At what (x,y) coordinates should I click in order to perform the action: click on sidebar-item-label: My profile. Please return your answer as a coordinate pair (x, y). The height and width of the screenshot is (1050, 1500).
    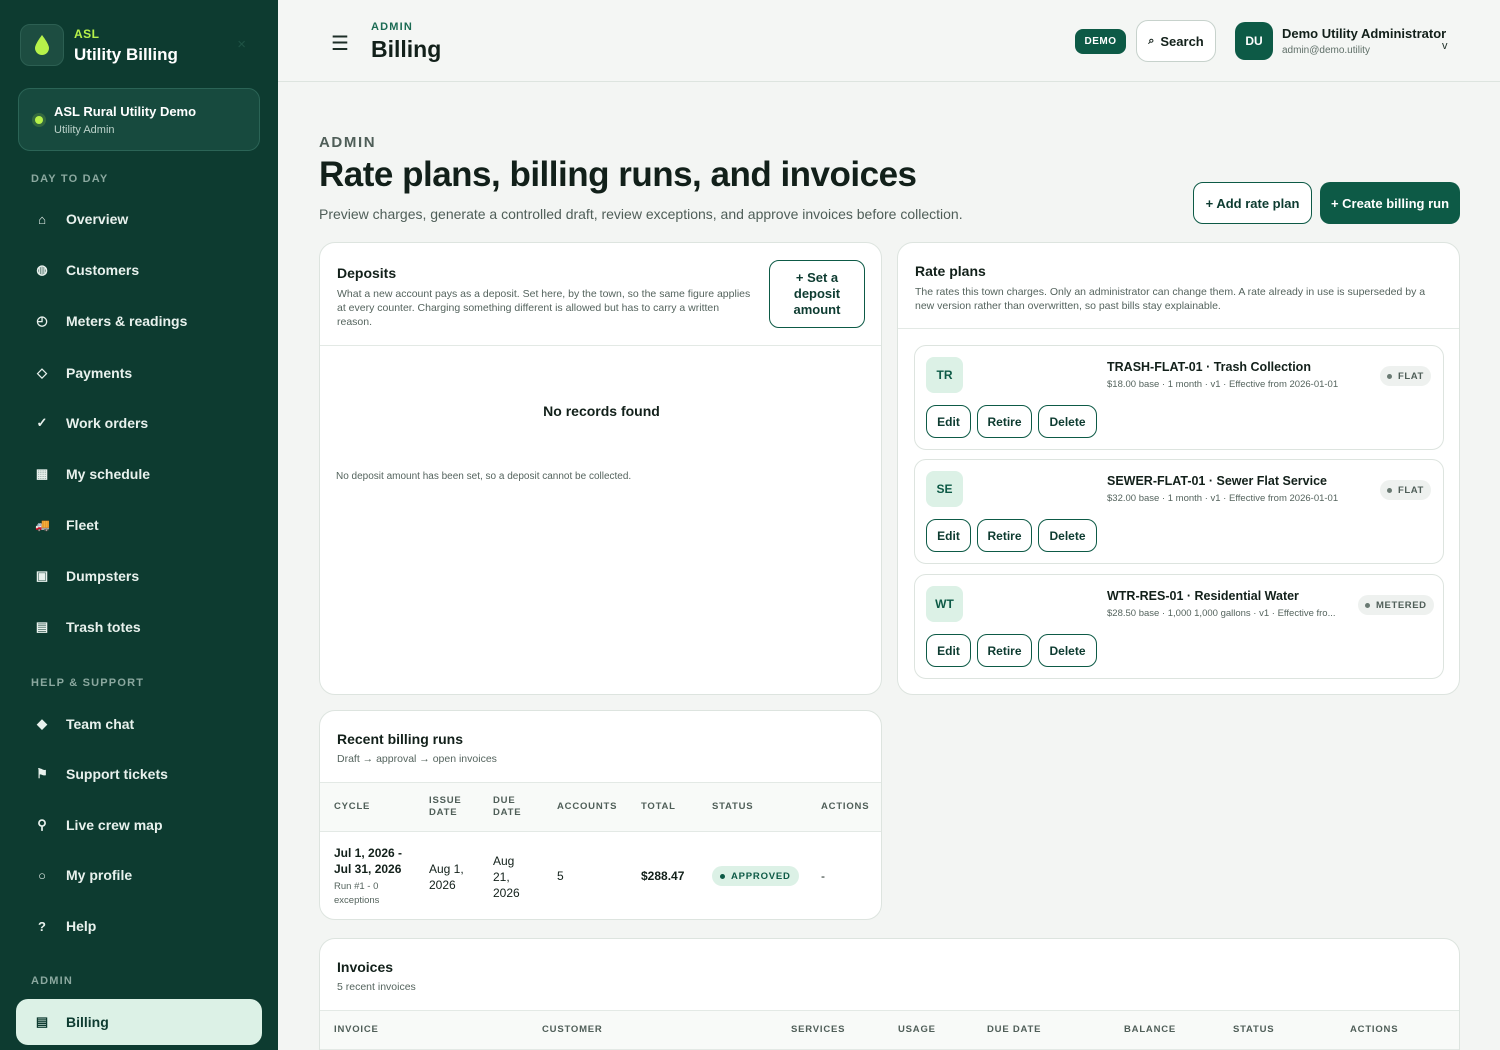
    Looking at the image, I should click on (99, 875).